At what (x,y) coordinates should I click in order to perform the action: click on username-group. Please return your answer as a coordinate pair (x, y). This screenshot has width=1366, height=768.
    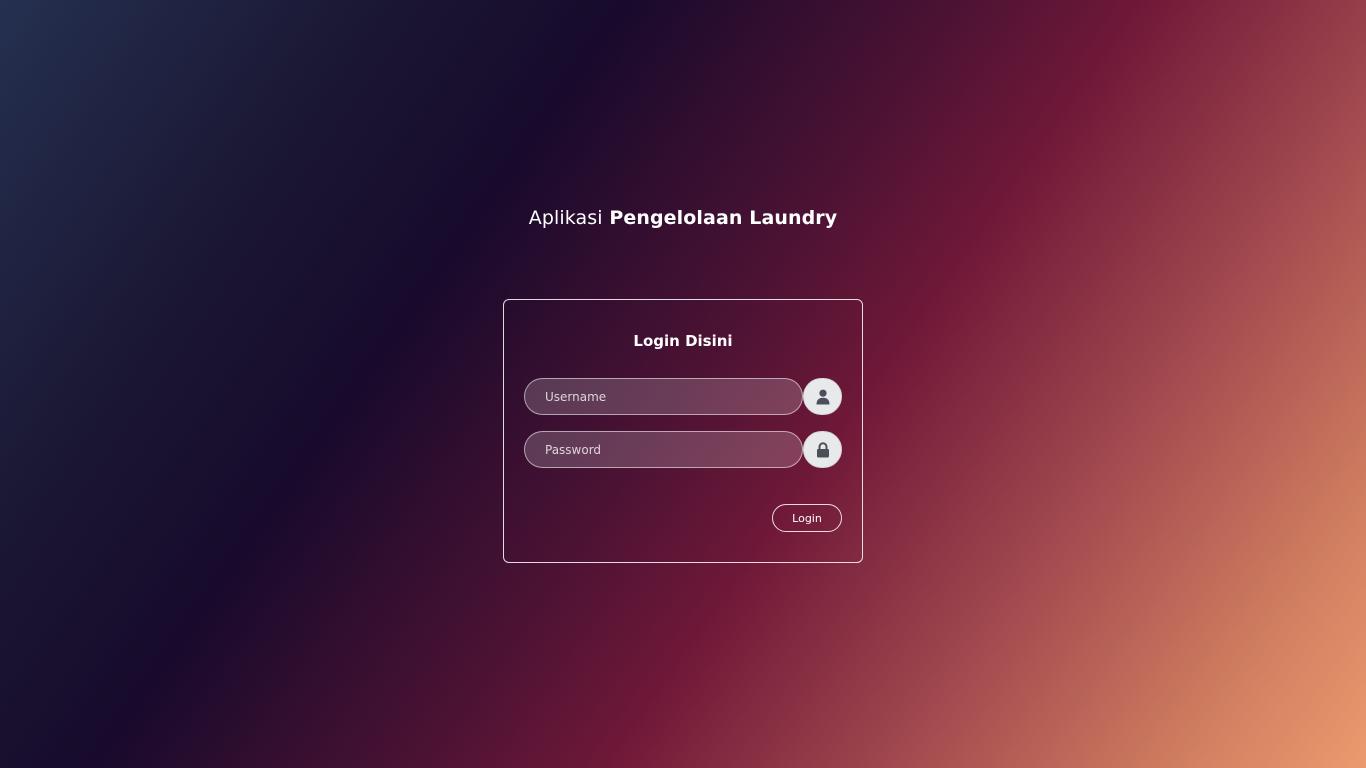
    Looking at the image, I should click on (683, 396).